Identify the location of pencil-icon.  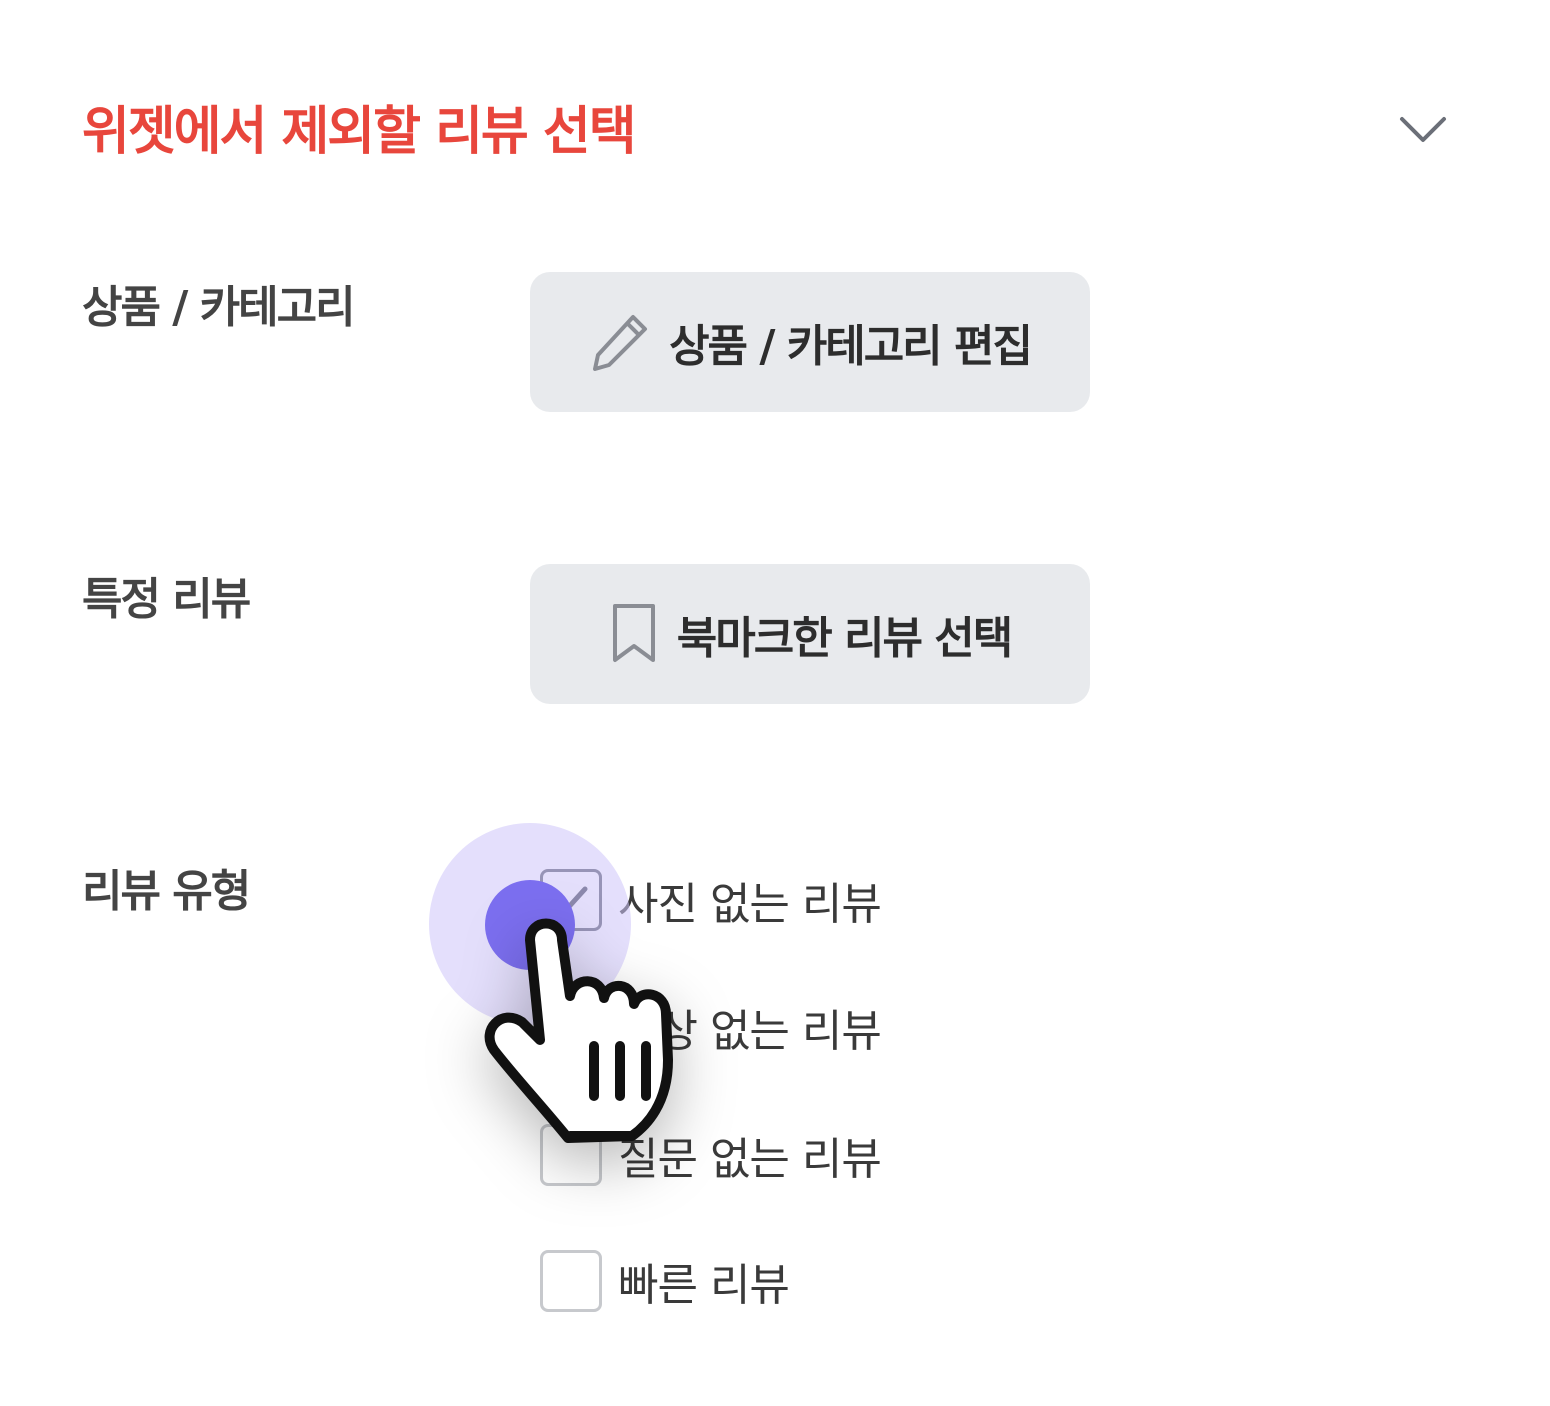
(620, 342).